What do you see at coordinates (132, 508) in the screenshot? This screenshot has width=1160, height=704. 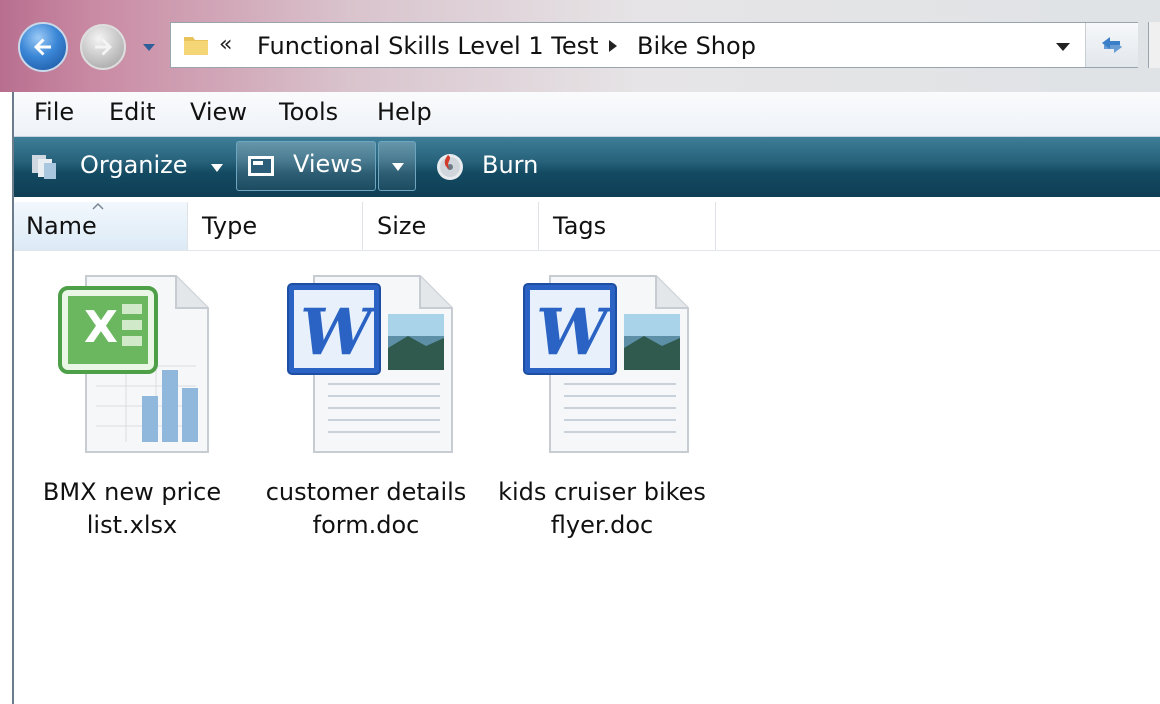 I see `file-name-label: BMX new price list.xlsx` at bounding box center [132, 508].